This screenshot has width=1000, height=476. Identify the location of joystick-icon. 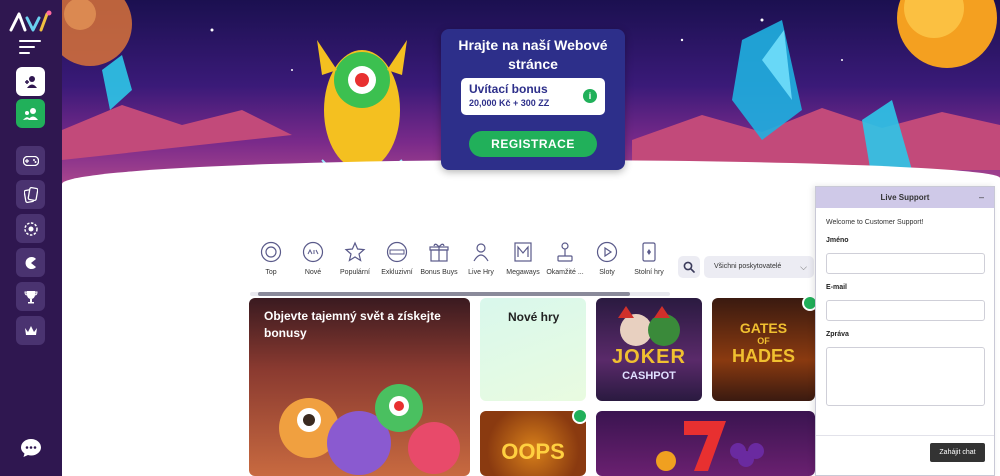
(565, 252).